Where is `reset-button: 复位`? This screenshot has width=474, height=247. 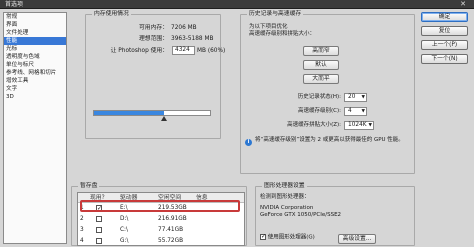
reset-button: 复位 is located at coordinates (444, 31).